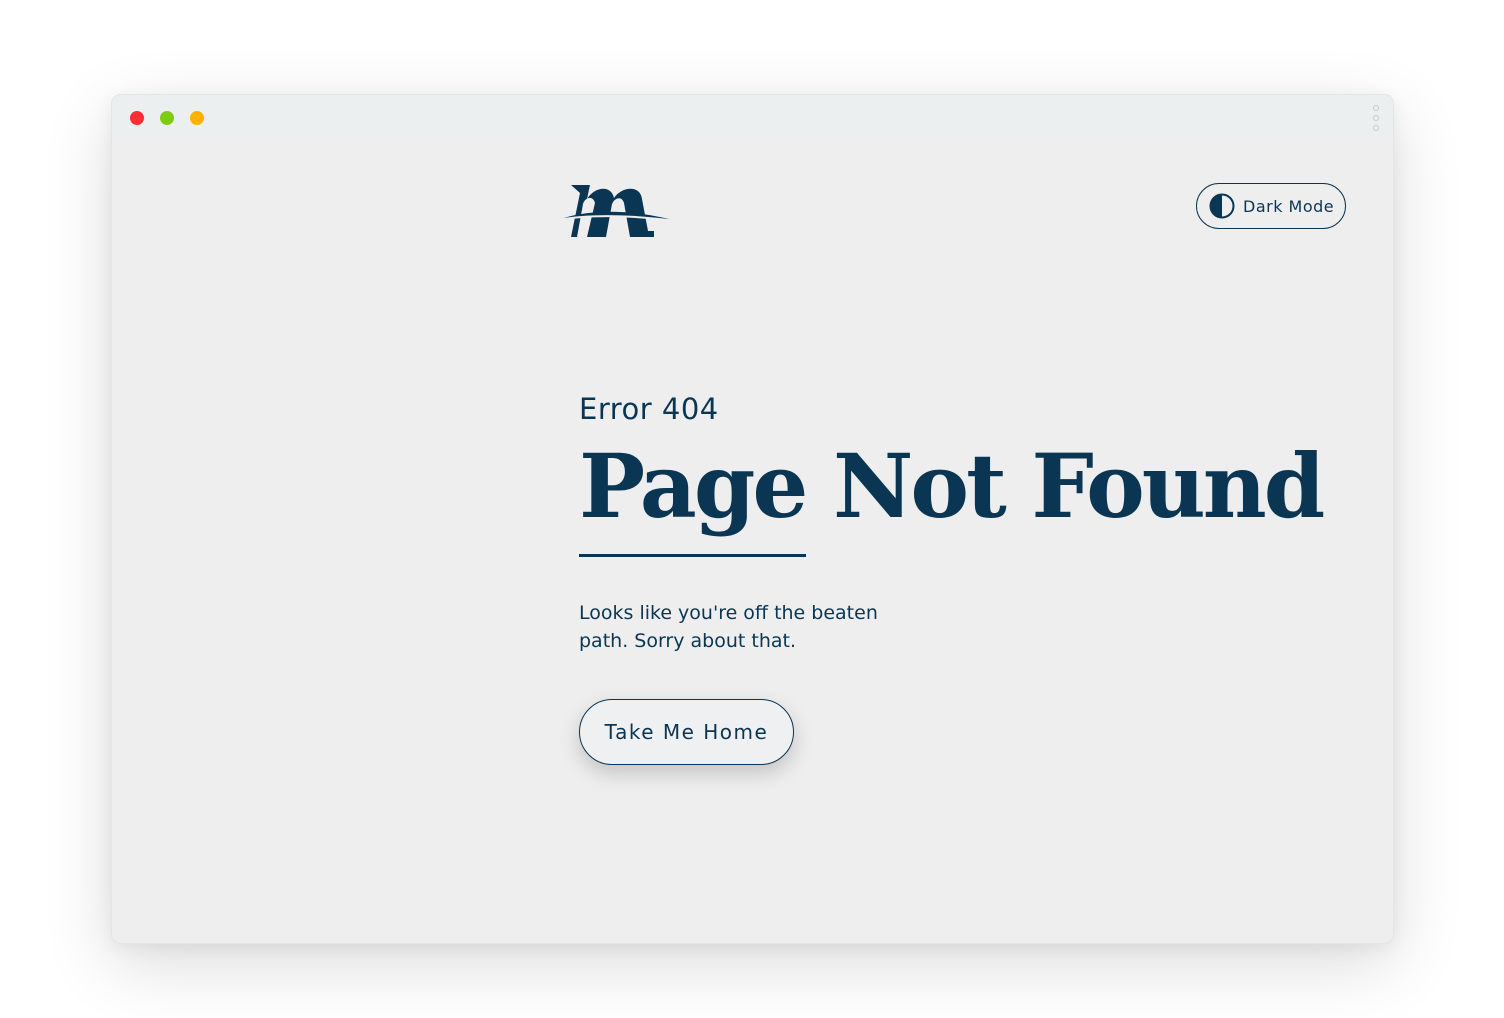  I want to click on minimize-window-button, so click(197, 118).